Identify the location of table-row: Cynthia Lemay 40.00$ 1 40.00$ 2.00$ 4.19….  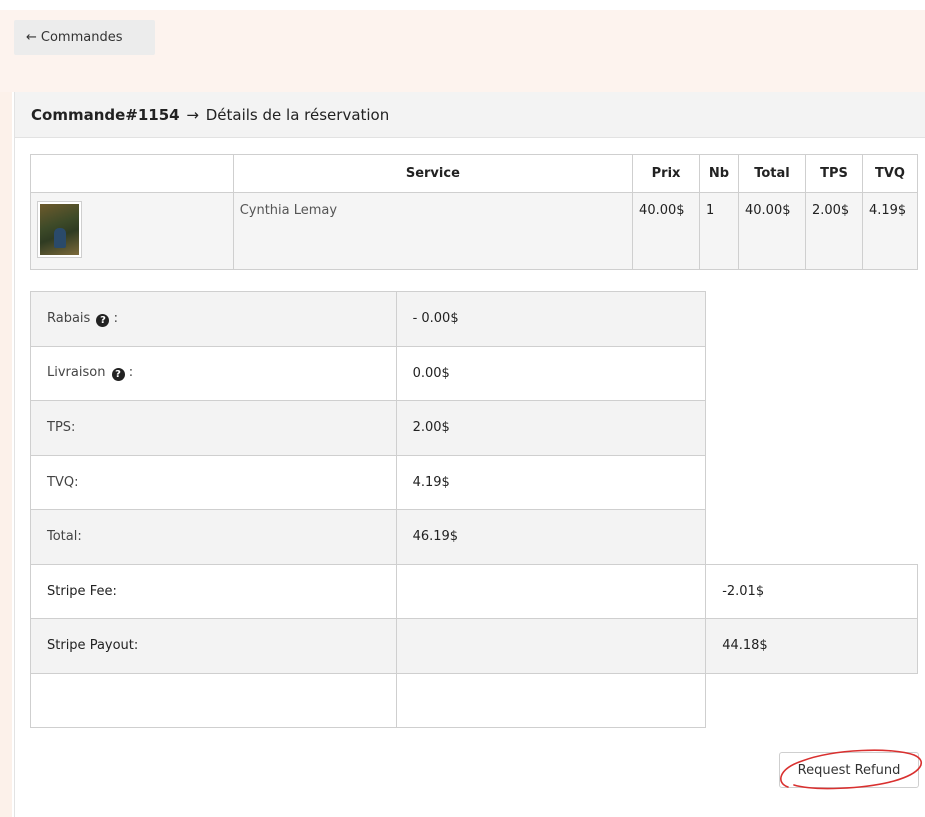
(474, 231).